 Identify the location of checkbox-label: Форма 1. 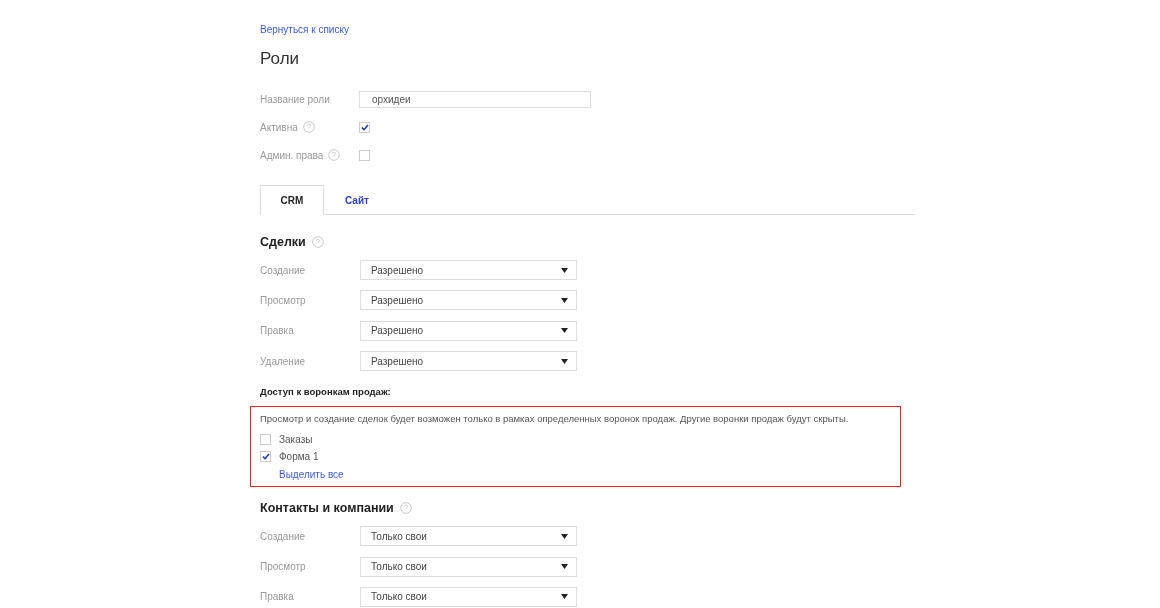
(299, 457).